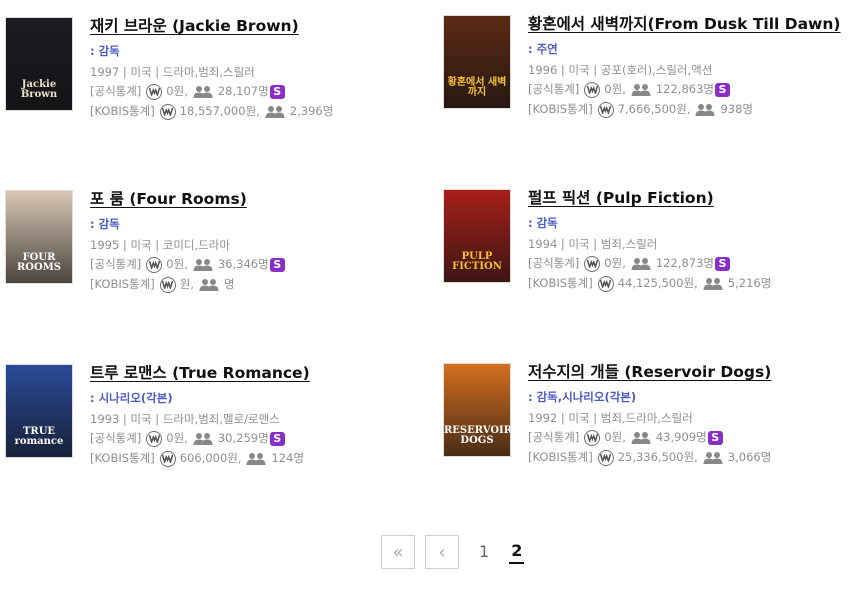 This screenshot has height=615, width=850. I want to click on official-stats: [공식통계] 0원, 36,346명 S, so click(250, 264).